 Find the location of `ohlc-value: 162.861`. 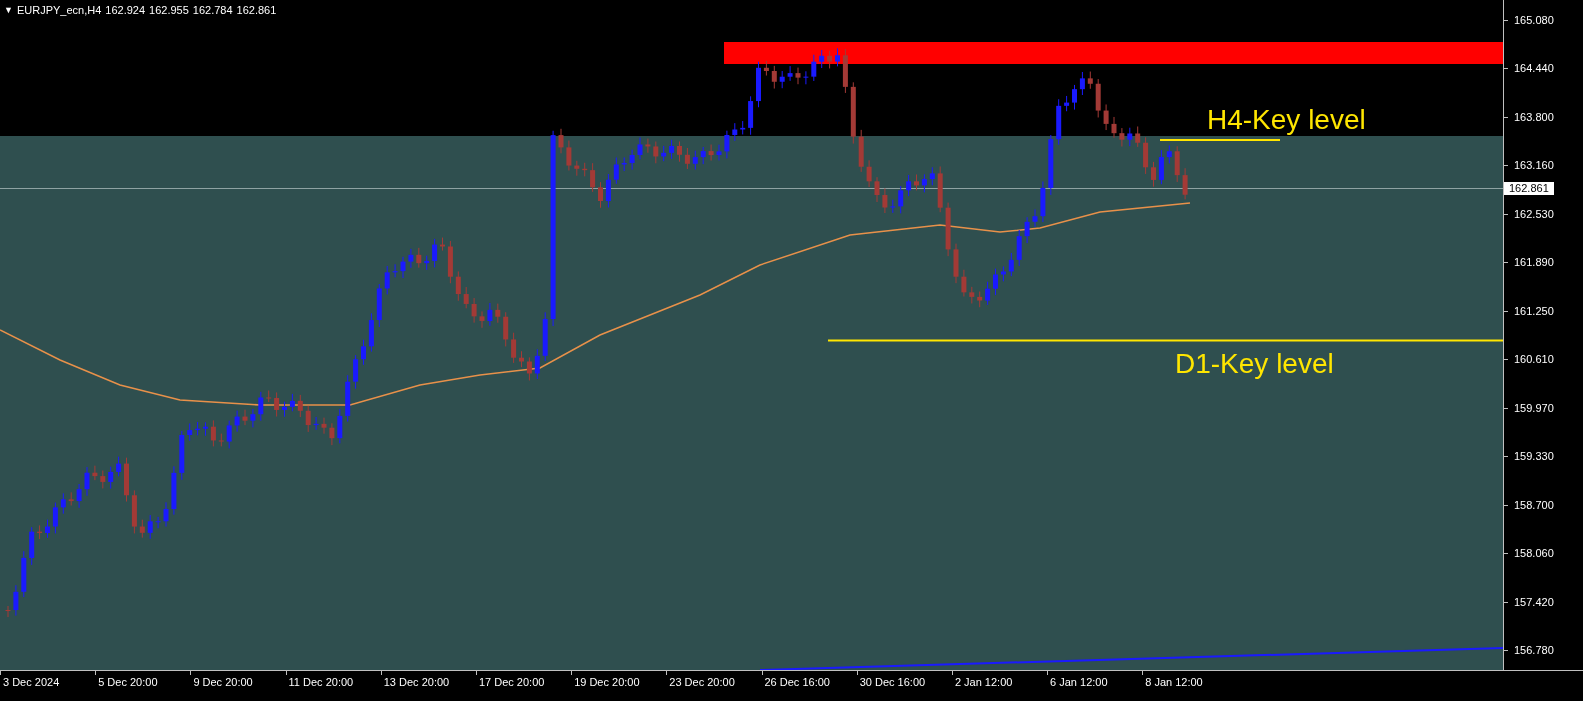

ohlc-value: 162.861 is located at coordinates (256, 10).